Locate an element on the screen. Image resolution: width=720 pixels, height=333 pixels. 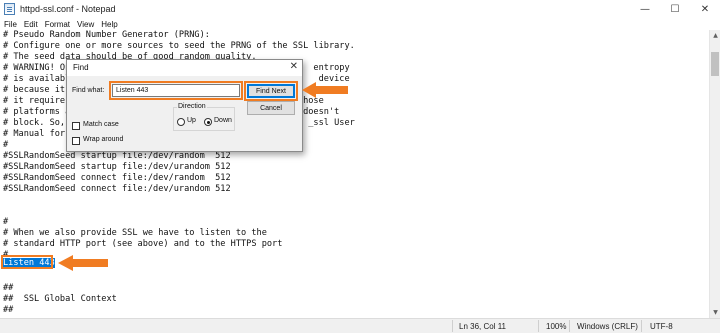
editor-line: # because it w is located at coordinates (39, 90).